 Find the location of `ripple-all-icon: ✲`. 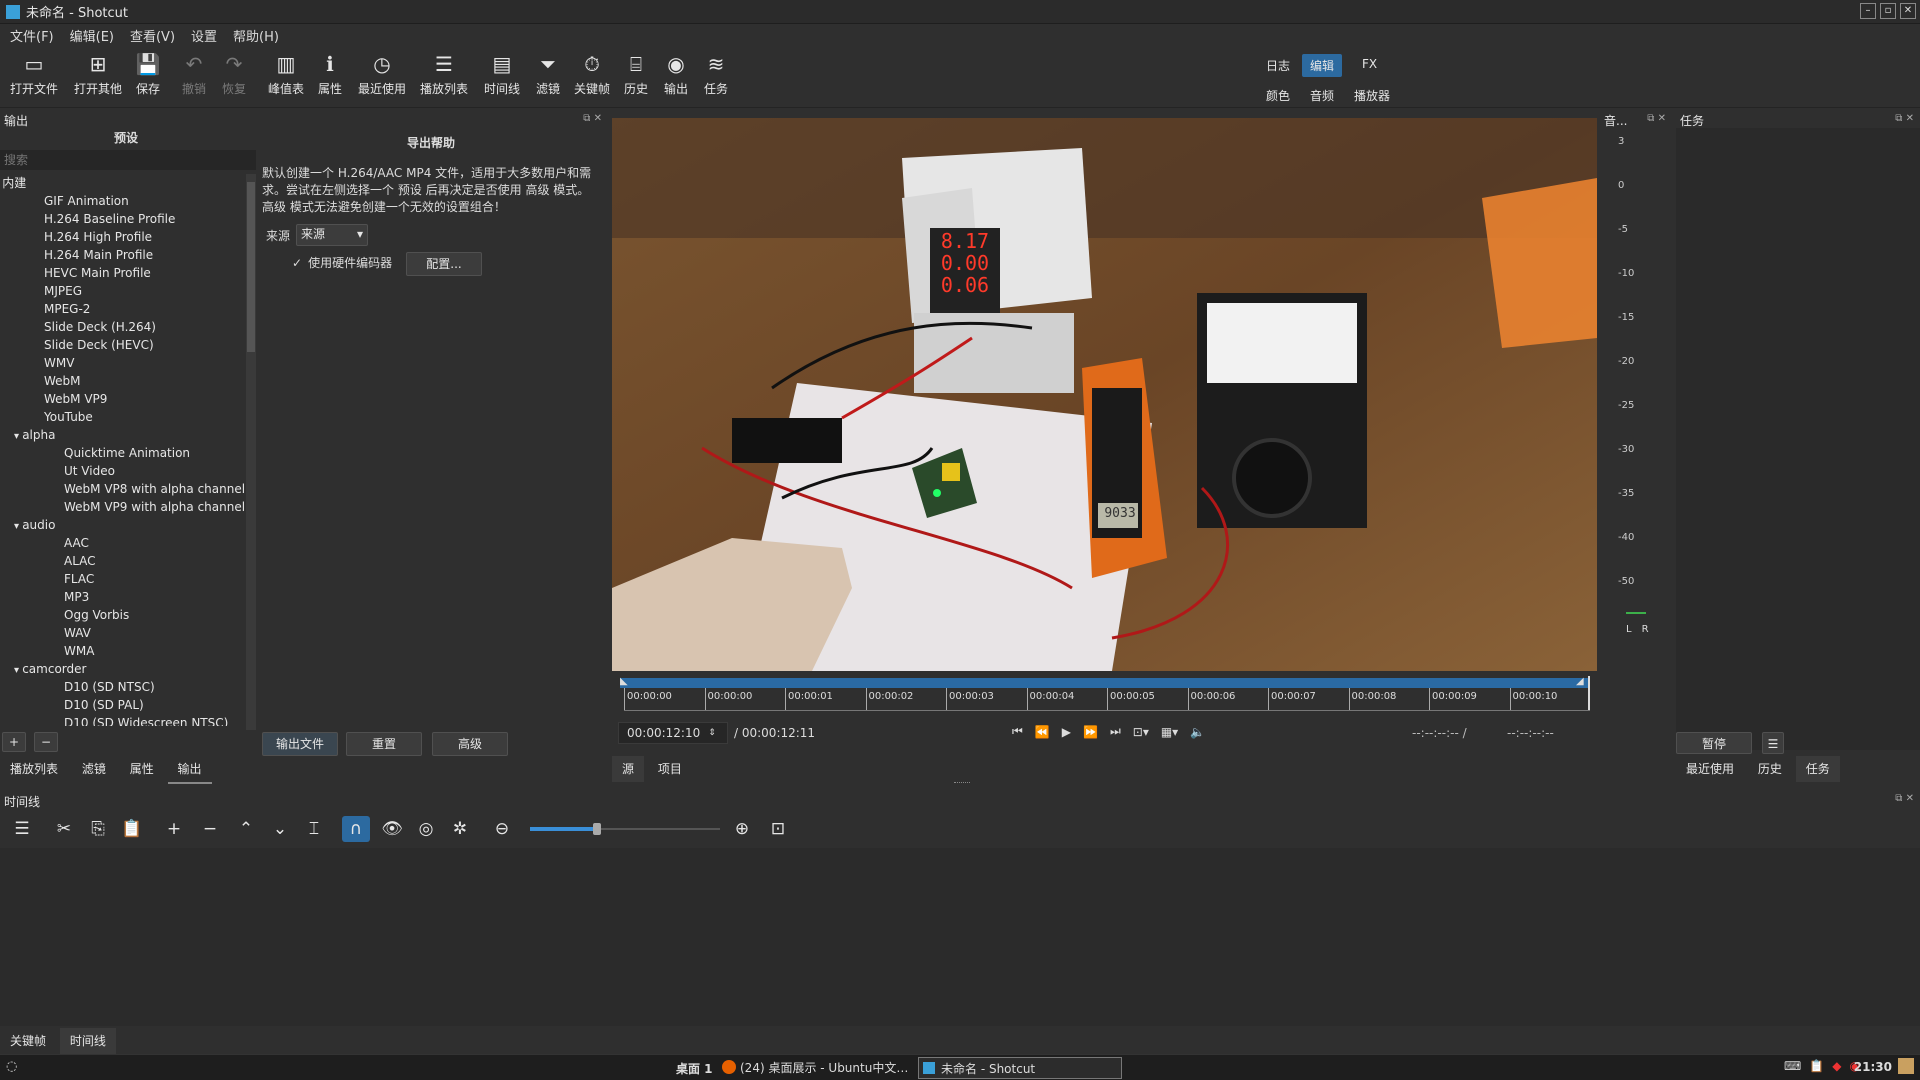

ripple-all-icon: ✲ is located at coordinates (460, 829).